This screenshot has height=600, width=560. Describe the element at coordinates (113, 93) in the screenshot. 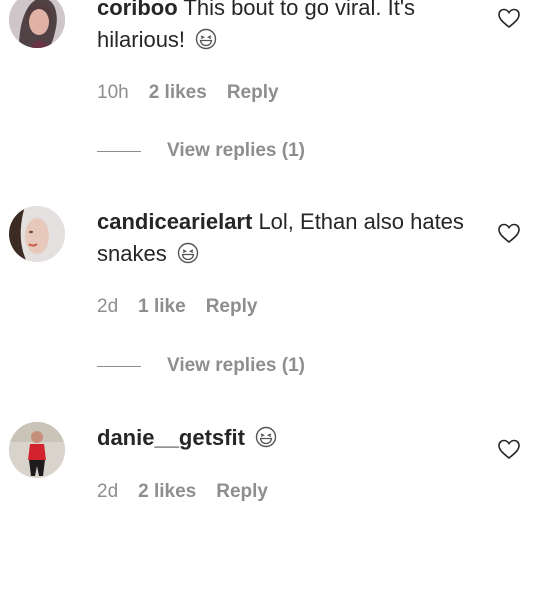

I see `comment-time: 10h` at that location.